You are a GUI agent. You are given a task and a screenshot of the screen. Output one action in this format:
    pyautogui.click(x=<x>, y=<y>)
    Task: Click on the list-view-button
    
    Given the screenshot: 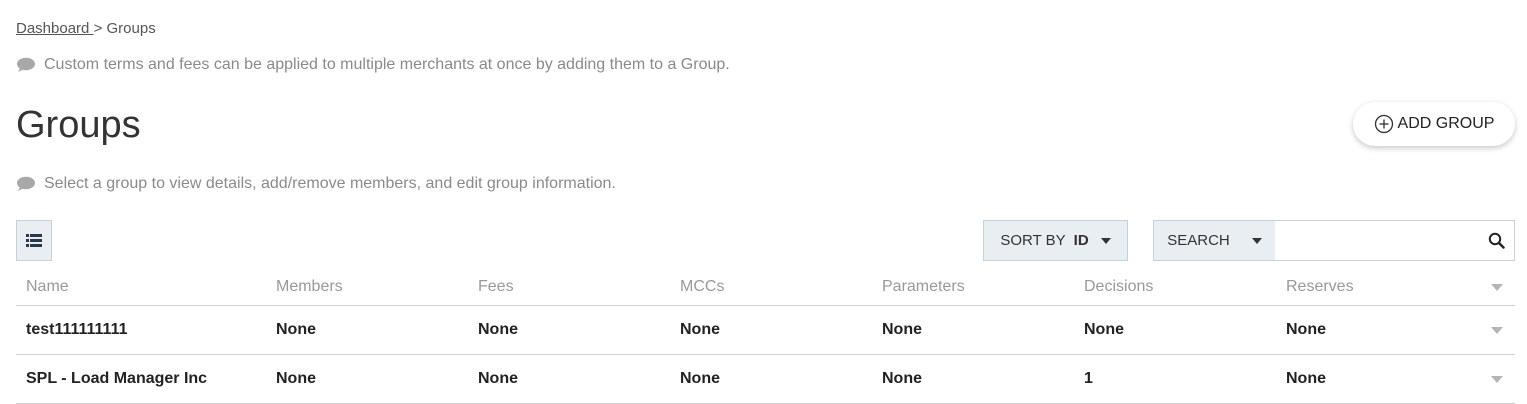 What is the action you would take?
    pyautogui.click(x=34, y=240)
    